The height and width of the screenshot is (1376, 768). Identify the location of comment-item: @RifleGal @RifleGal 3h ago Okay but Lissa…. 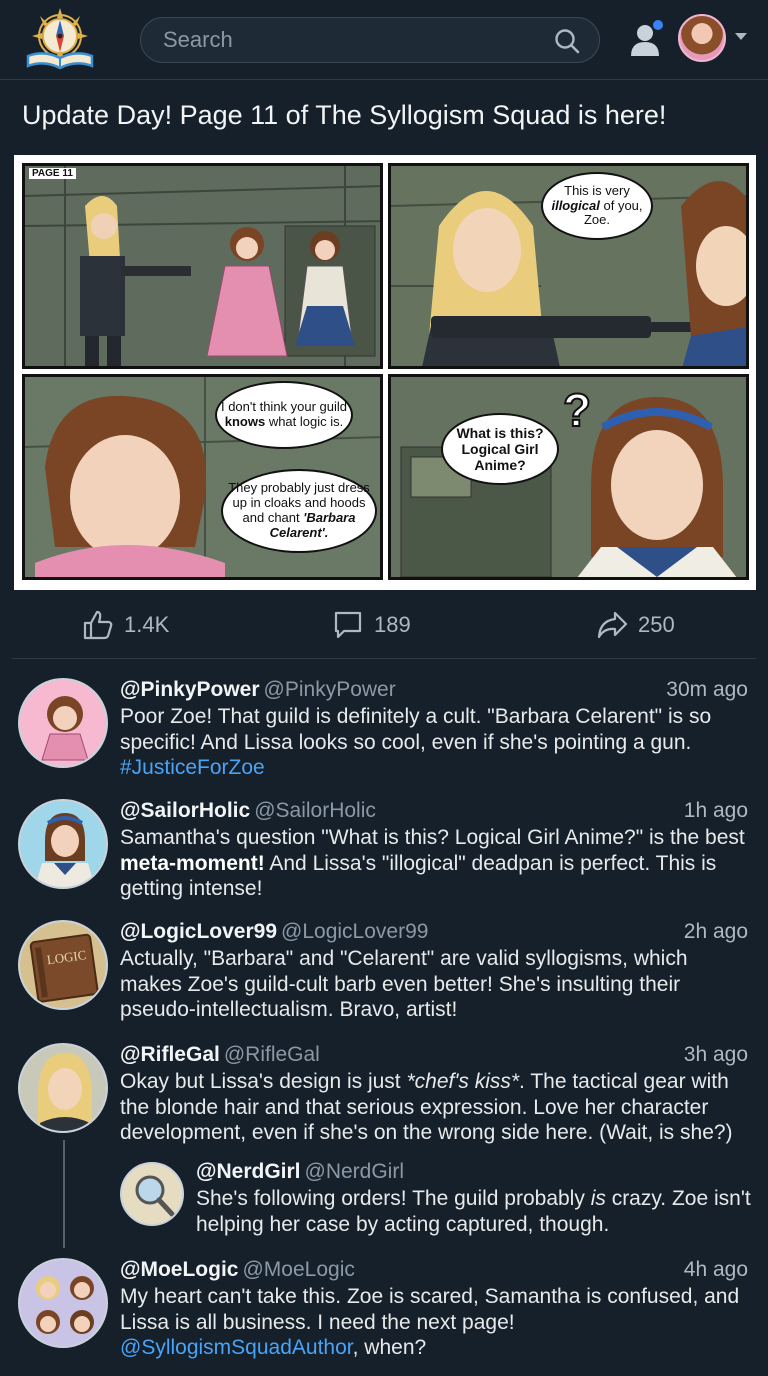
(384, 1093).